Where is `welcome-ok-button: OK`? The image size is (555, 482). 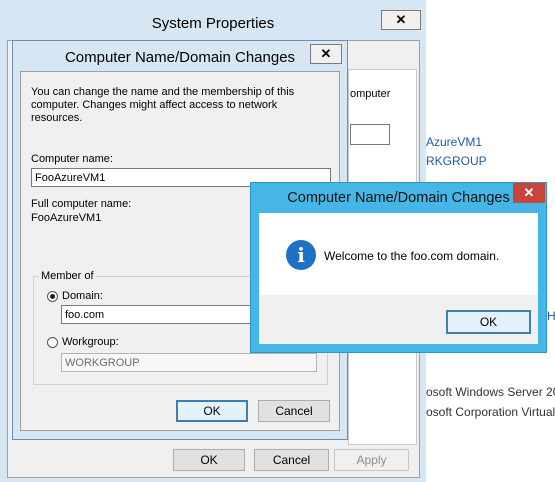
welcome-ok-button: OK is located at coordinates (488, 322).